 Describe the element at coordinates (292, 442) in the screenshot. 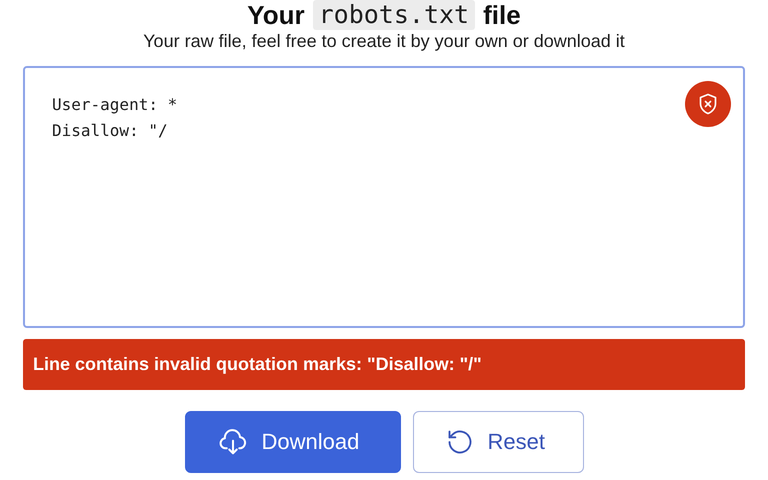

I see `download-button: Download` at that location.